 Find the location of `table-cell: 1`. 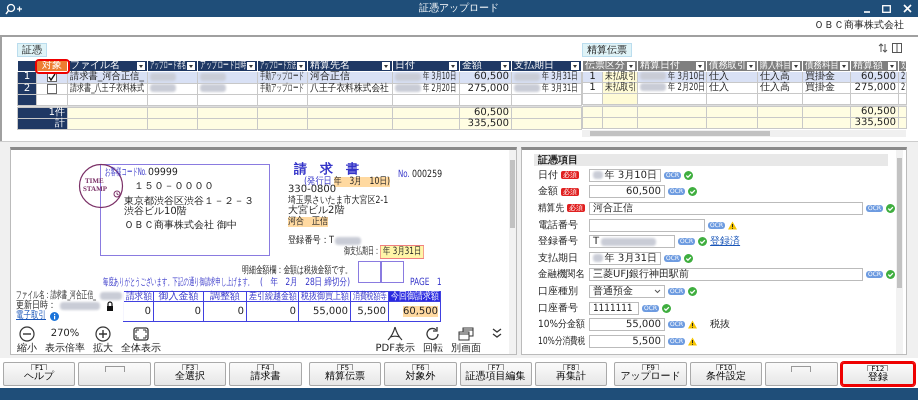

table-cell: 1 is located at coordinates (592, 77).